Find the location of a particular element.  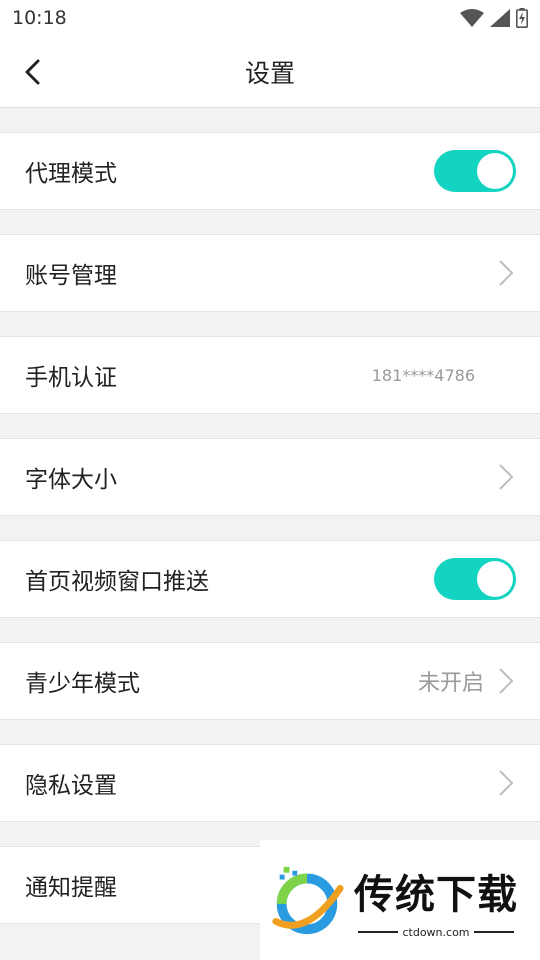

setting-label: 代理模式 is located at coordinates (71, 174).